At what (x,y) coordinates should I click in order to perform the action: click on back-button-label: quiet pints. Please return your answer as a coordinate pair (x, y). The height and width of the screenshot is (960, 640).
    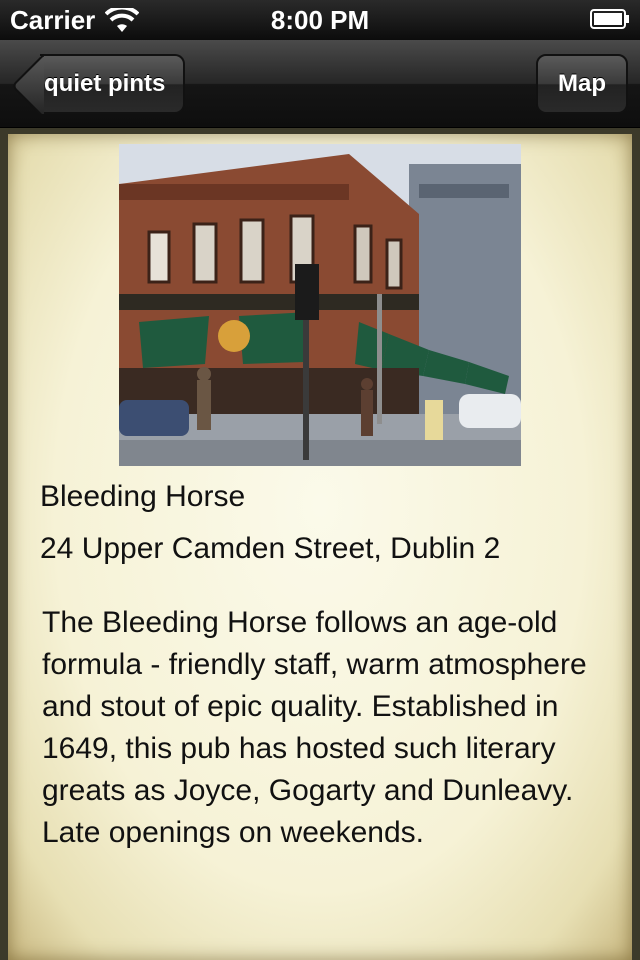
    Looking at the image, I should click on (113, 84).